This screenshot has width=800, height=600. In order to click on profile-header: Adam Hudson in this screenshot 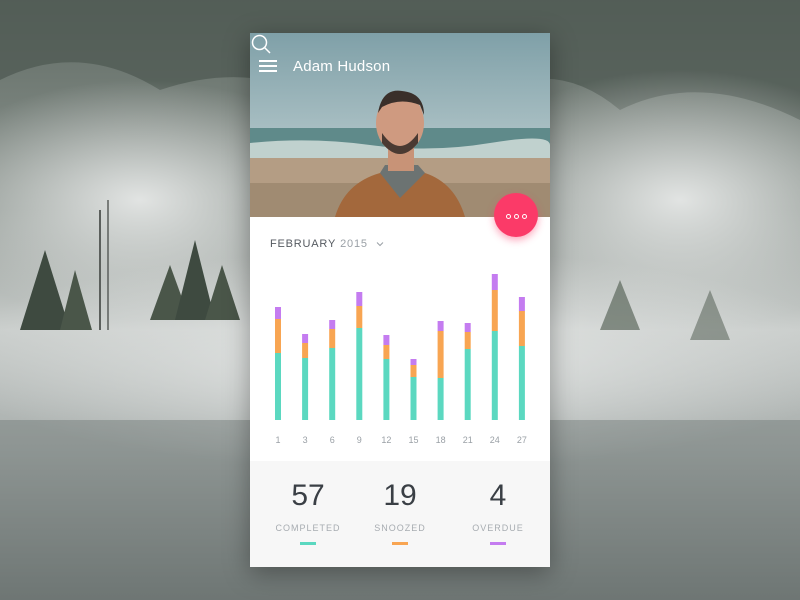, I will do `click(400, 125)`.